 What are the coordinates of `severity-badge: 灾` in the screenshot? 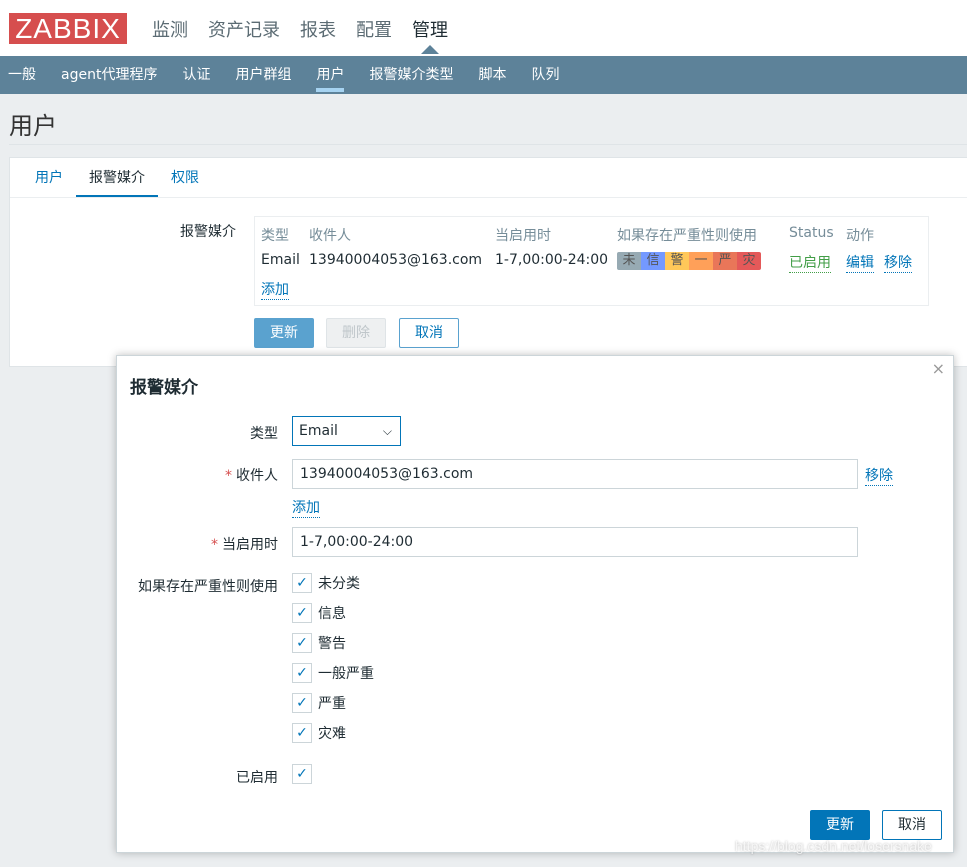 It's located at (749, 261).